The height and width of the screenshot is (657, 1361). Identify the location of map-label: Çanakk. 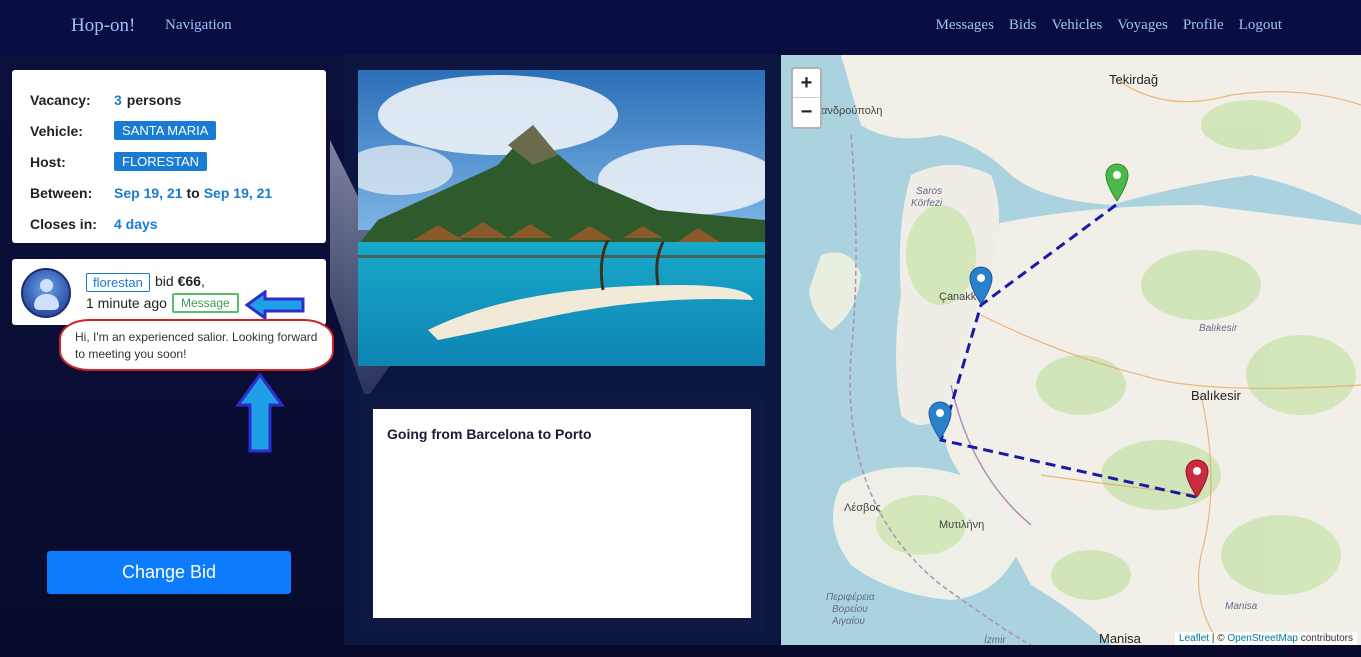
(958, 297).